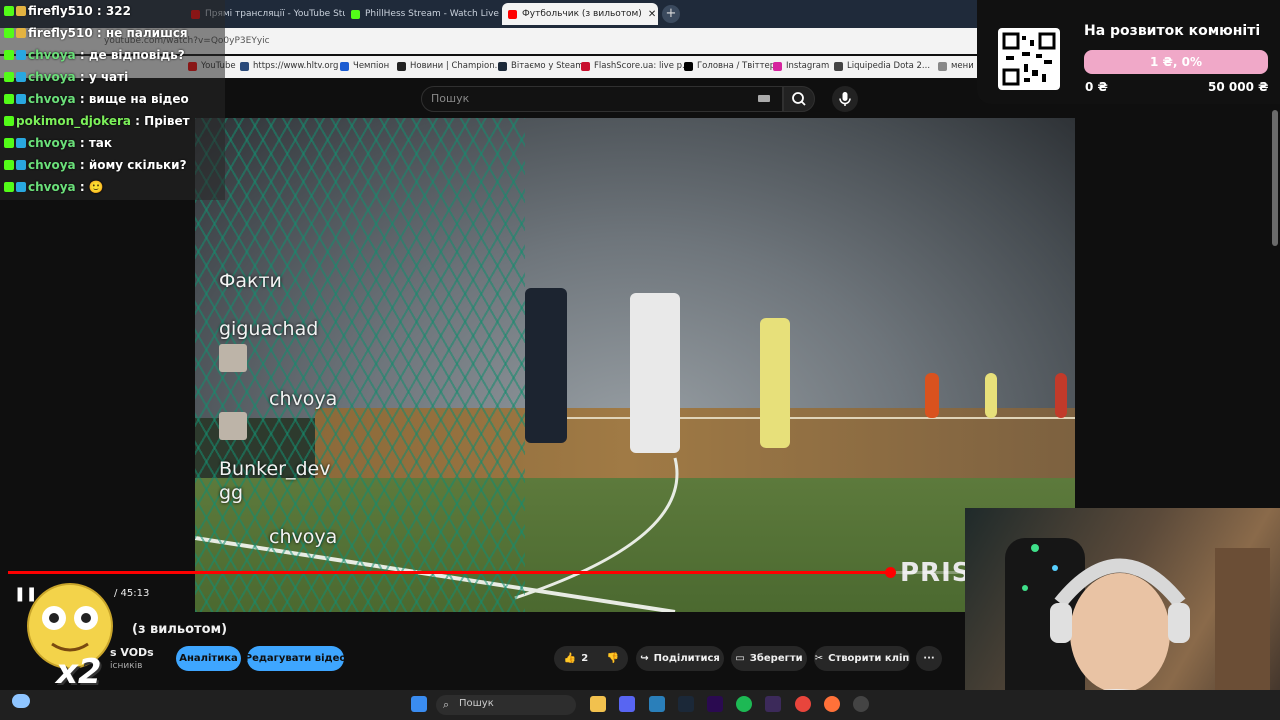  What do you see at coordinates (598, 704) in the screenshot?
I see `files-icon` at bounding box center [598, 704].